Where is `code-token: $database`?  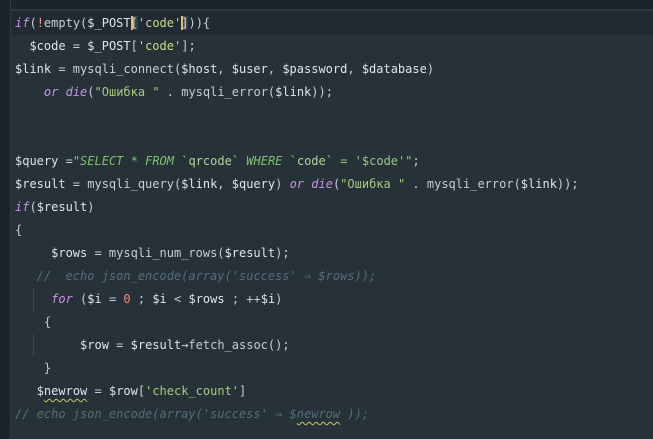
code-token: $database is located at coordinates (394, 69).